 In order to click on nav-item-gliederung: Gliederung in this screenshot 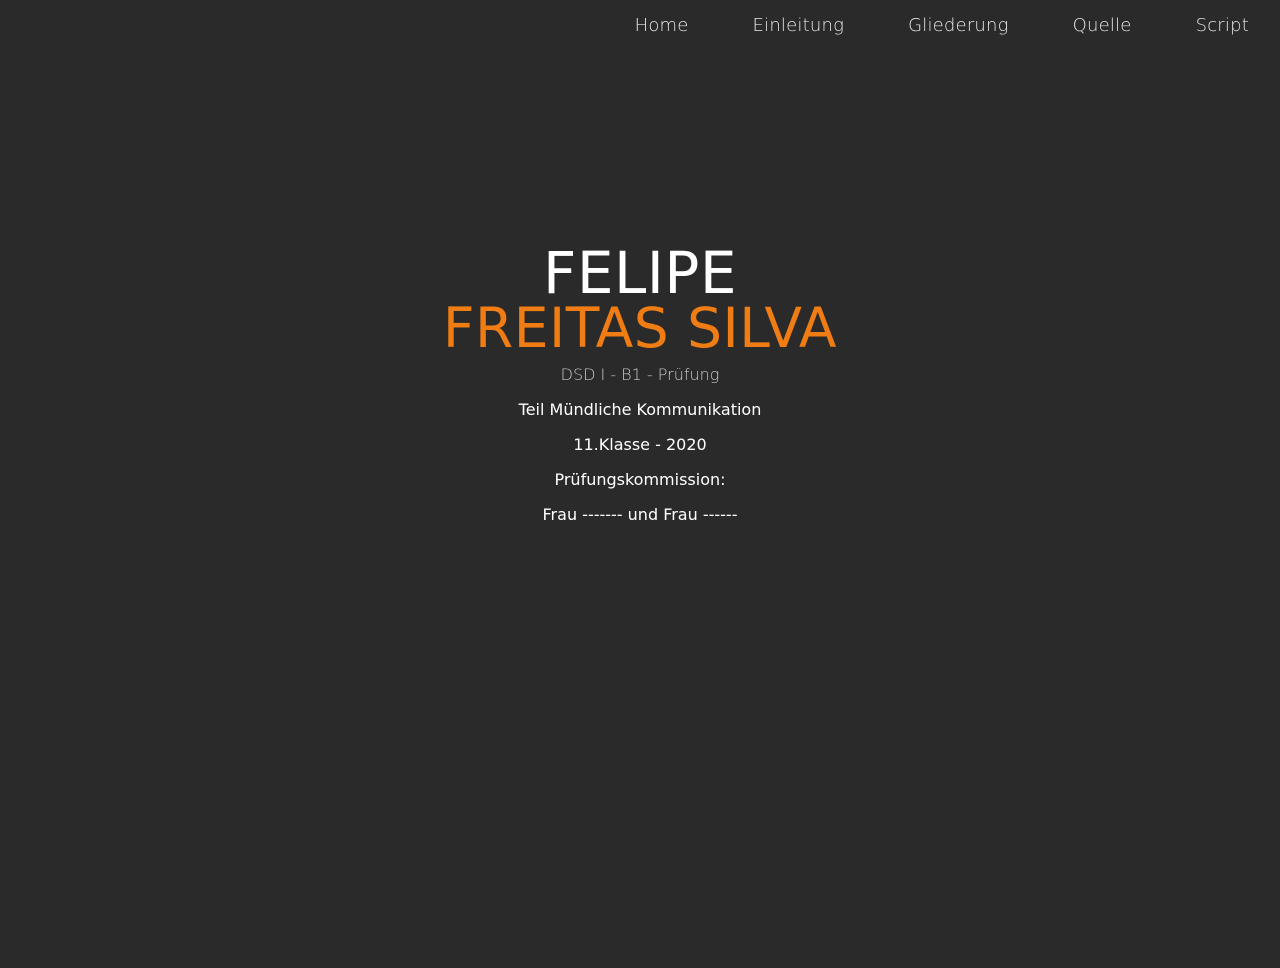, I will do `click(958, 25)`.